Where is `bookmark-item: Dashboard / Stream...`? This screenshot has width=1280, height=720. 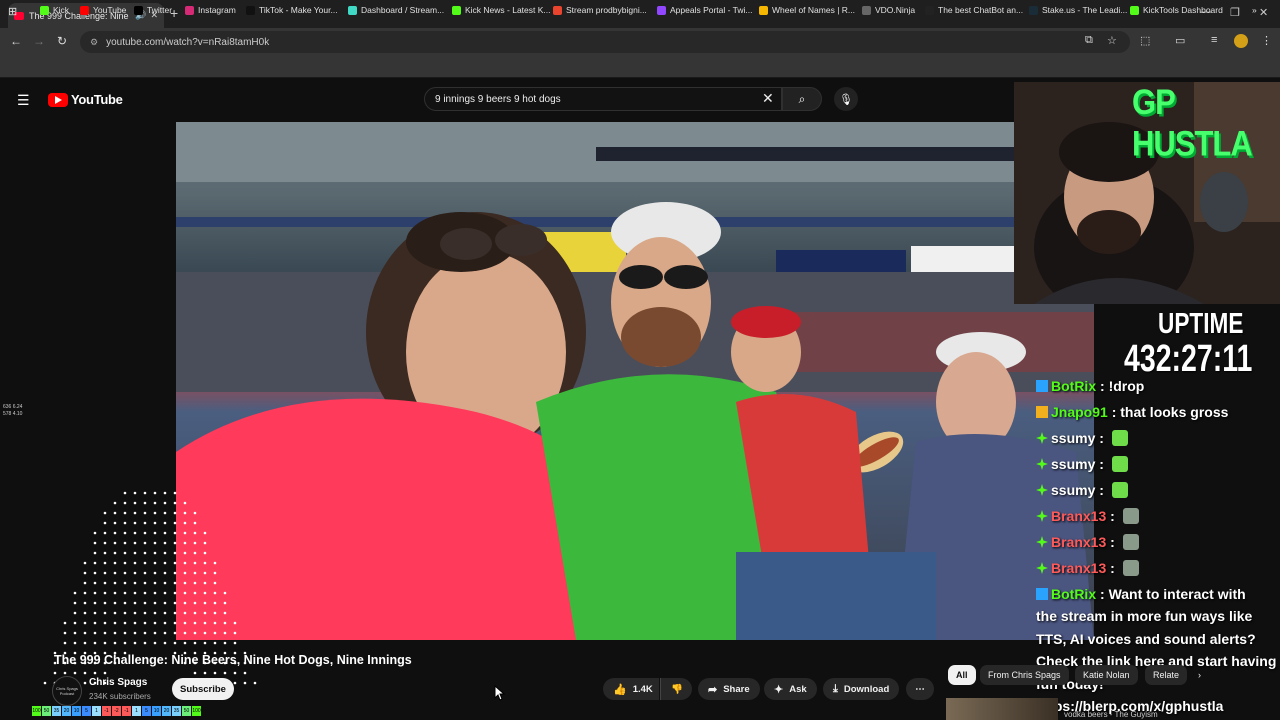 bookmark-item: Dashboard / Stream... is located at coordinates (396, 10).